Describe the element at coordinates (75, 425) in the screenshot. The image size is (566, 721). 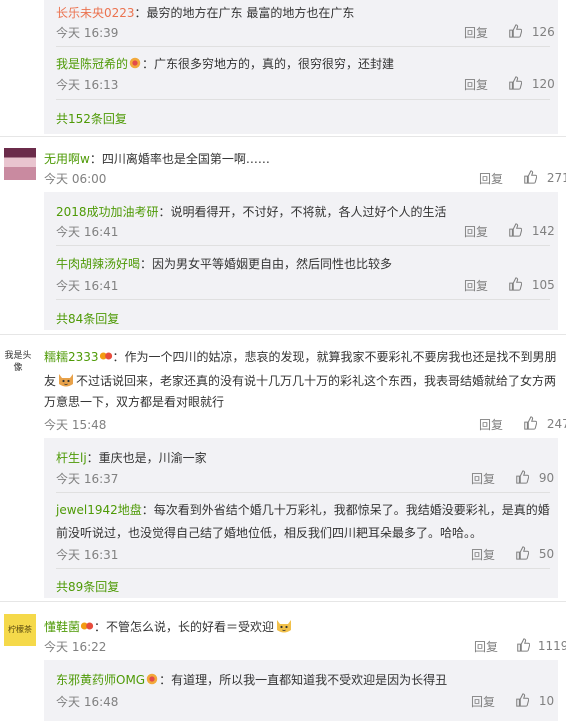
I see `timestamp: 今天 15:48` at that location.